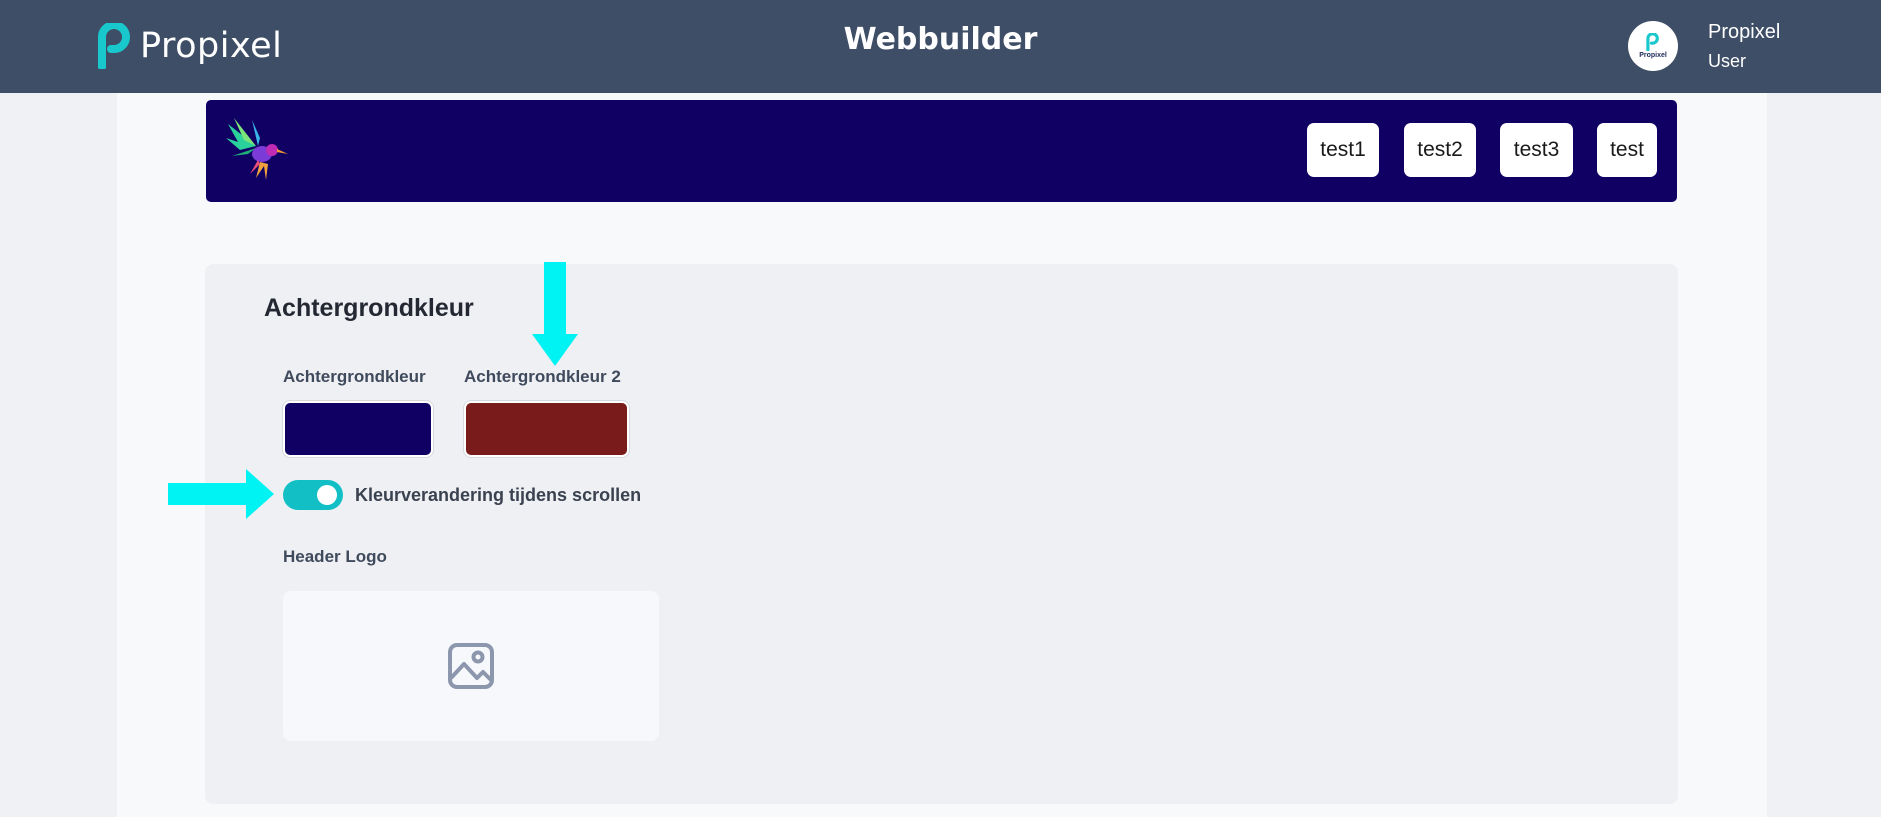  What do you see at coordinates (546, 429) in the screenshot?
I see `color-2-swatch` at bounding box center [546, 429].